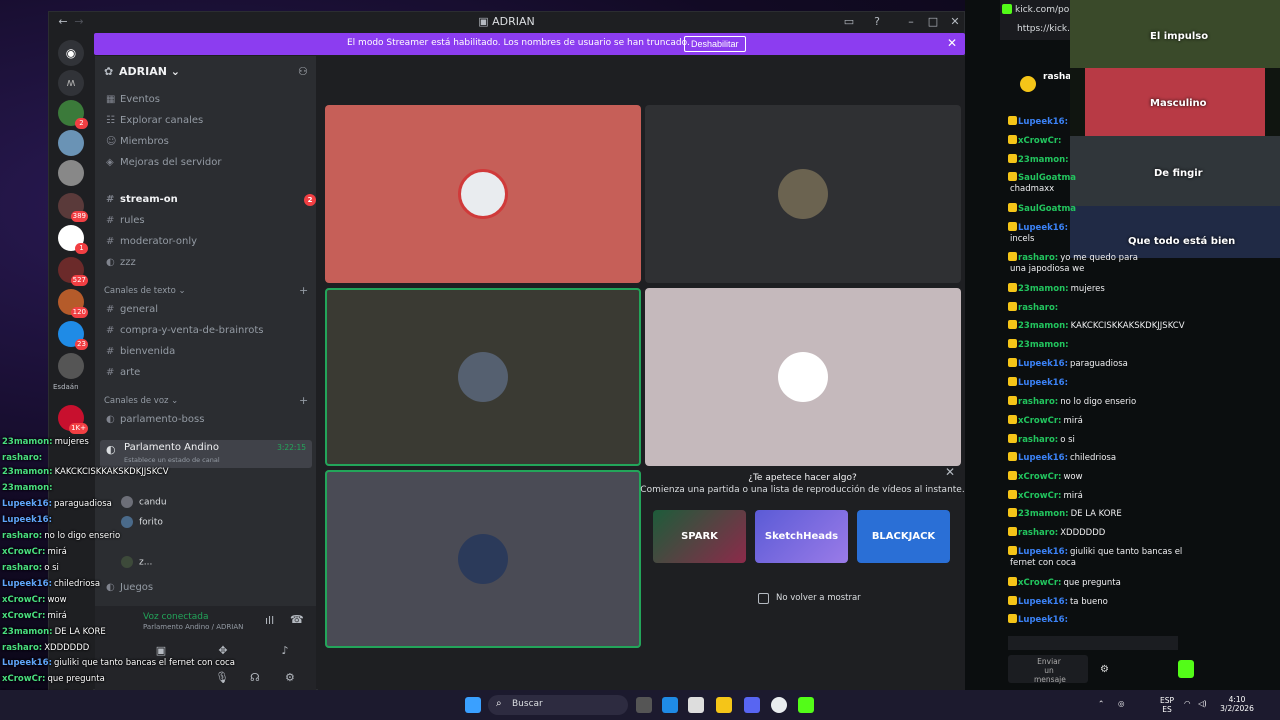 The height and width of the screenshot is (720, 1280). What do you see at coordinates (164, 162) in the screenshot?
I see `menu-mejoras: ◈ Mejoras del servidor` at bounding box center [164, 162].